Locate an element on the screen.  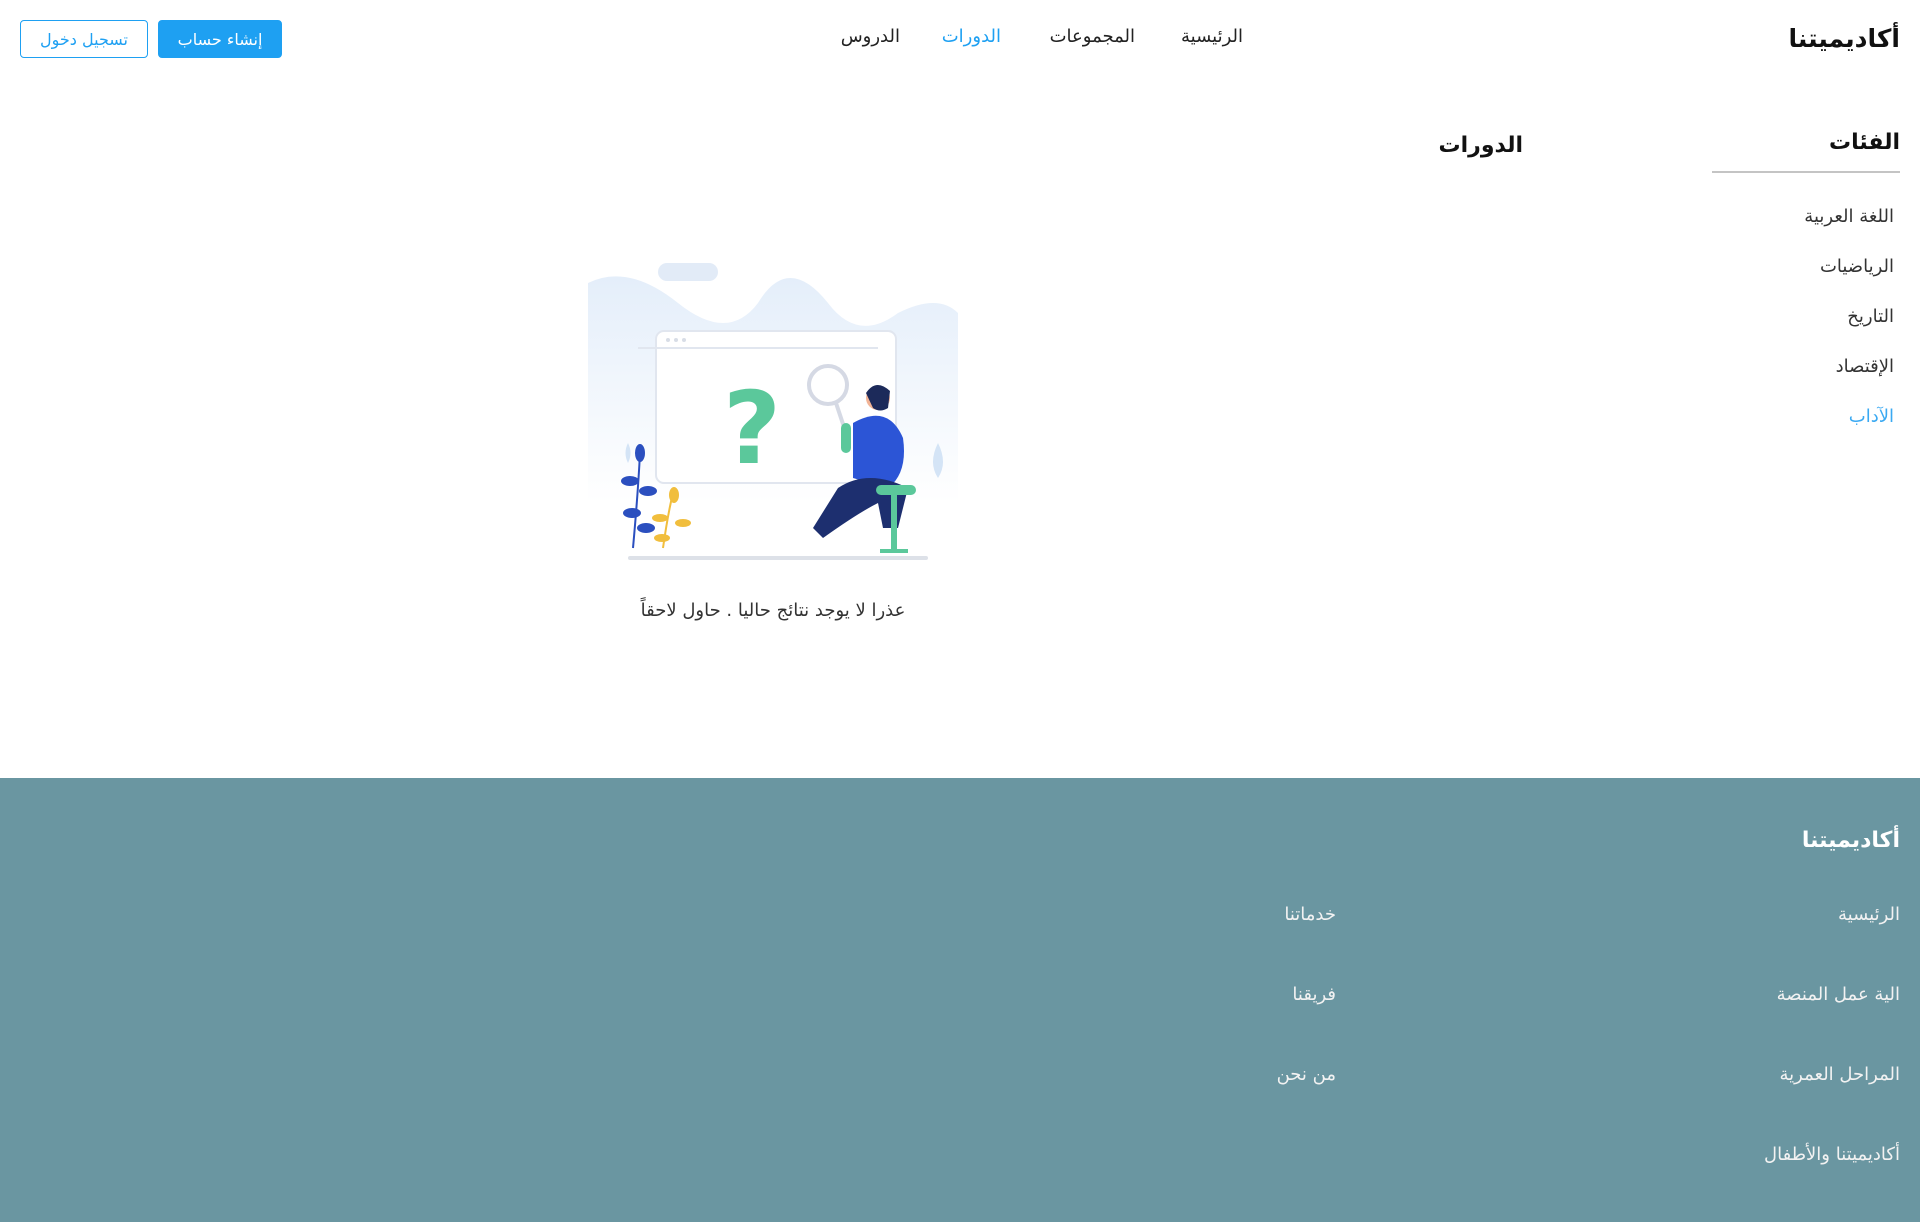
footer-link-age-stages: المراحل العمرية is located at coordinates (1840, 1074).